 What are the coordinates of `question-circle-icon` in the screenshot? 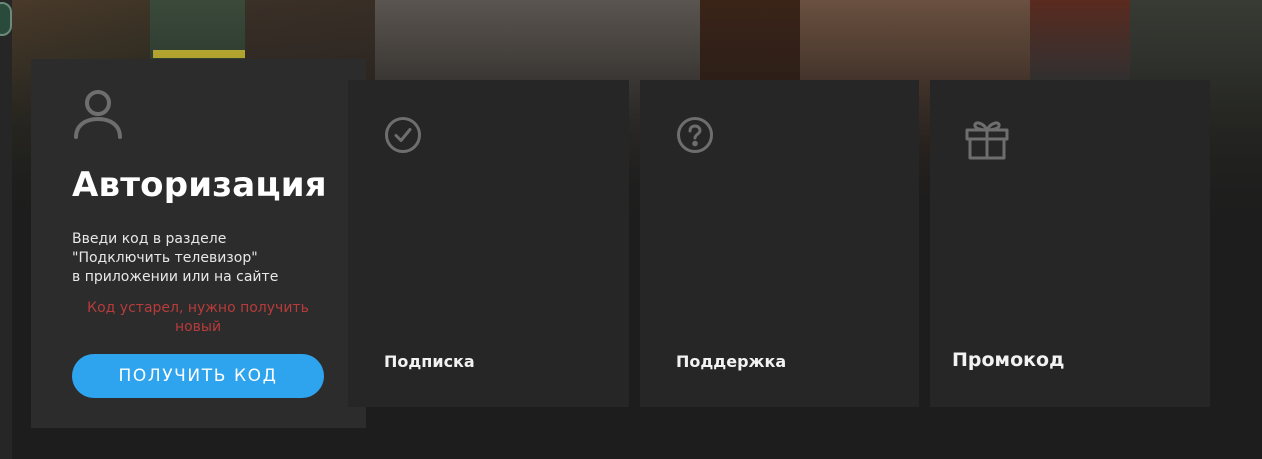 It's located at (695, 135).